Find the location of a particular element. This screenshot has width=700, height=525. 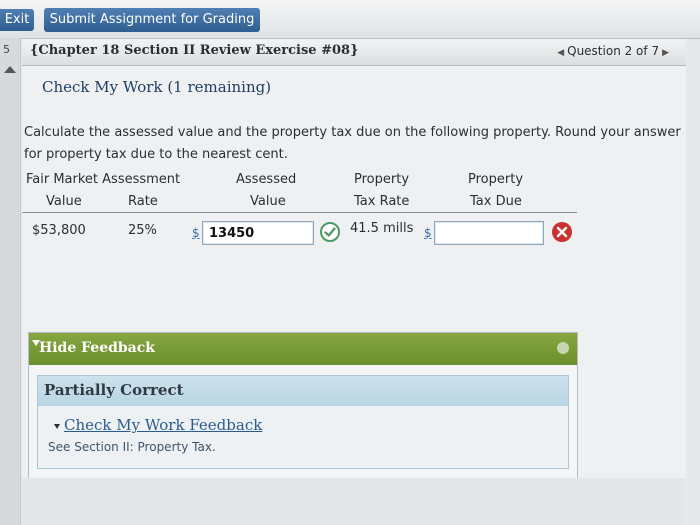

question-position: Question 2 of 7 is located at coordinates (613, 51).